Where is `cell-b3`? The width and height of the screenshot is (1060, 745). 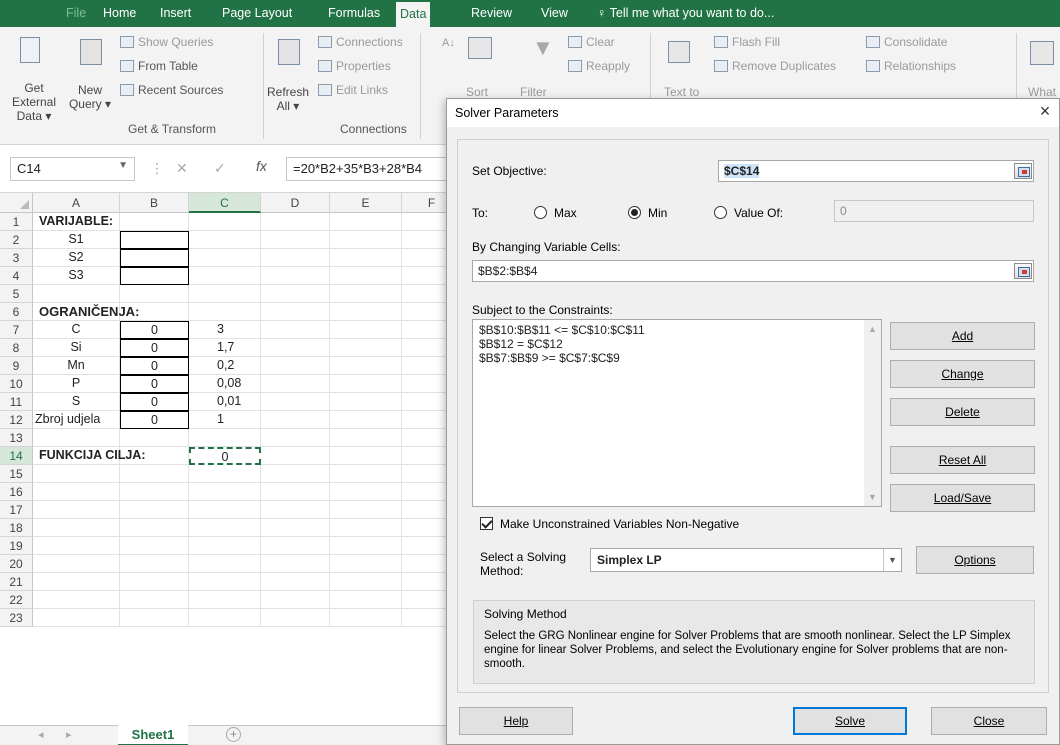
cell-b3 is located at coordinates (154, 258).